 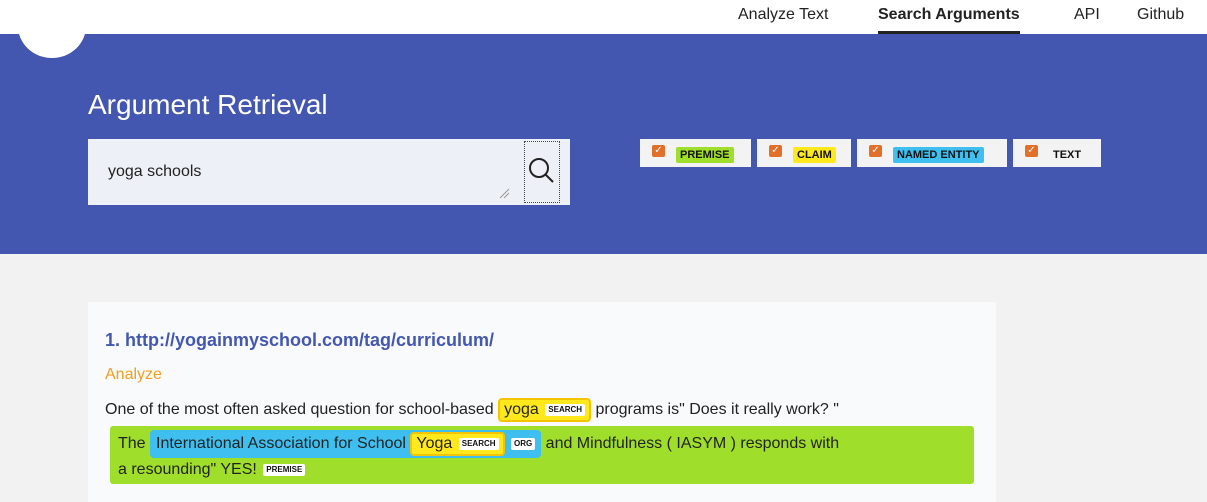 I want to click on search-highlight: yoga SEARCH, so click(x=545, y=410).